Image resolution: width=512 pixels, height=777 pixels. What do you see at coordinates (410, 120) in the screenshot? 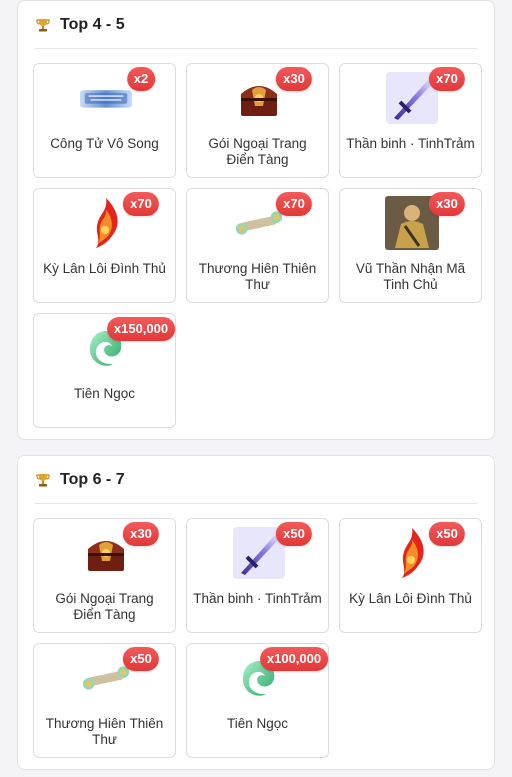
I see `reward-item-card: x70 Thần binh · TinhTrảm` at bounding box center [410, 120].